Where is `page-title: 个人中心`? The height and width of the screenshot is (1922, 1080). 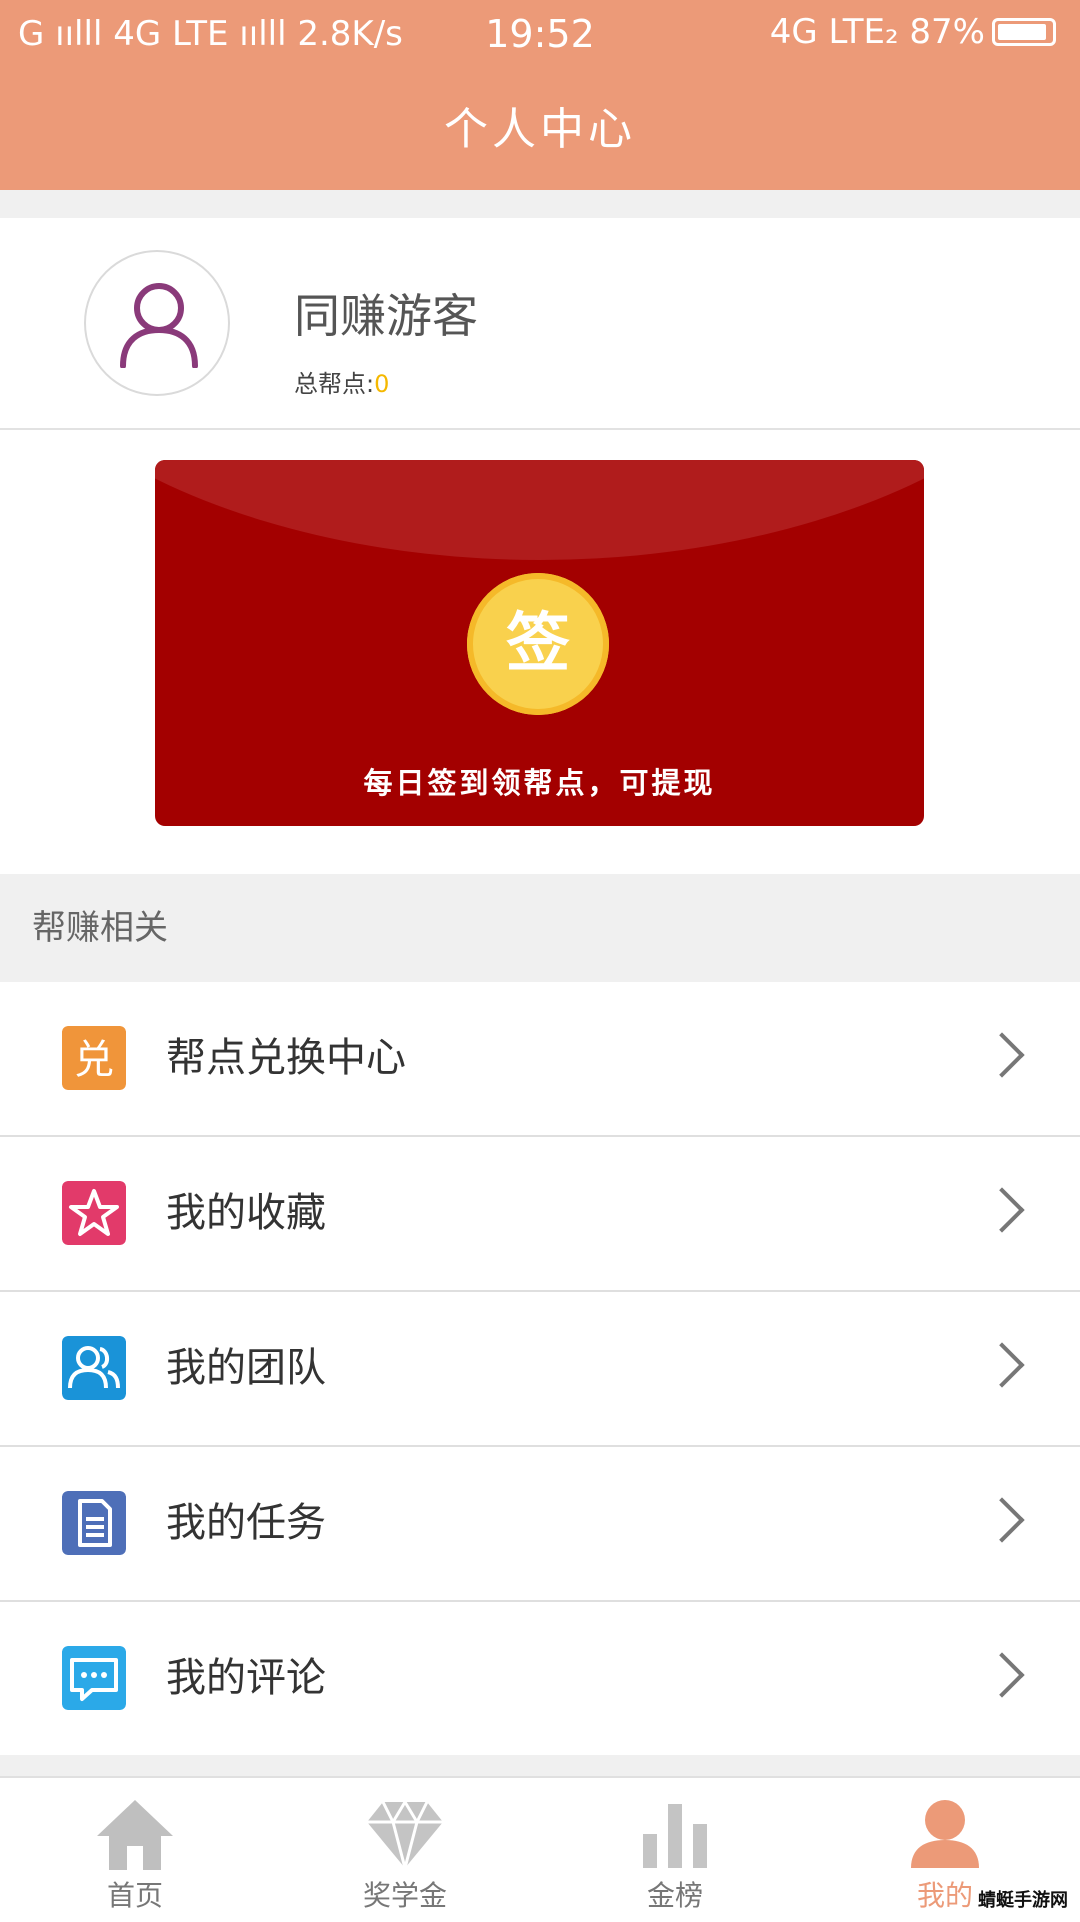 page-title: 个人中心 is located at coordinates (540, 130).